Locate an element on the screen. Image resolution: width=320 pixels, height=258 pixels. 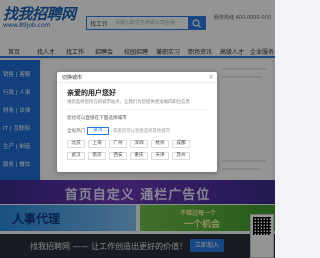
modal-title: 切换城市 is located at coordinates (72, 78).